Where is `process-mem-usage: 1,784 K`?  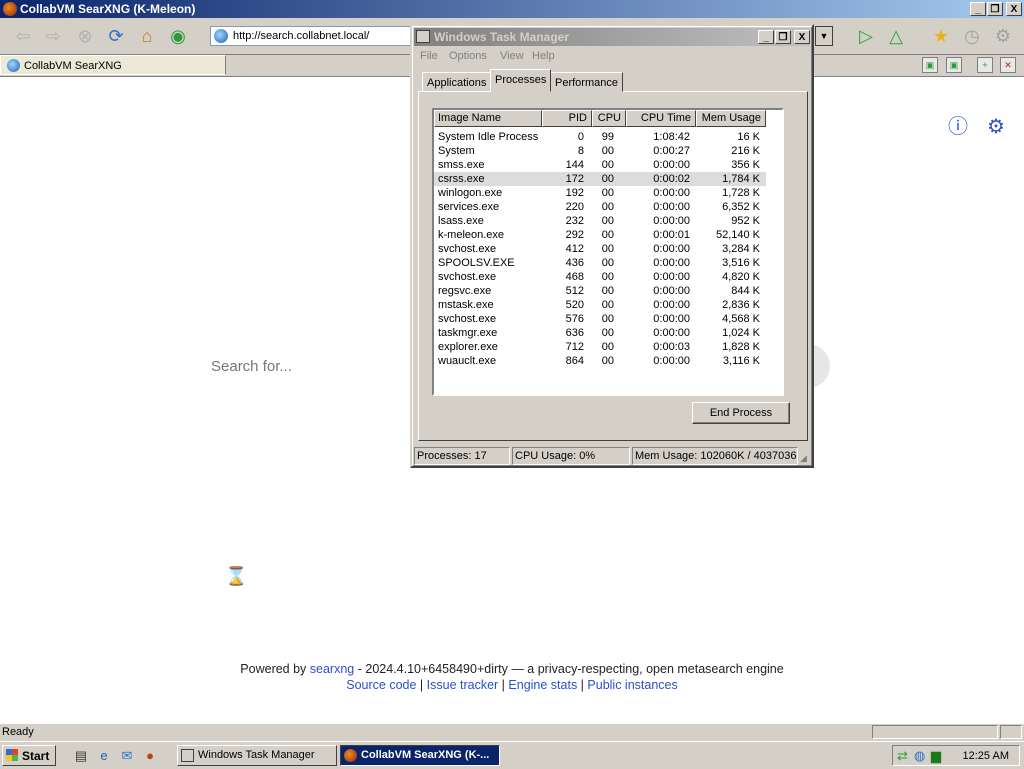 process-mem-usage: 1,784 K is located at coordinates (741, 179).